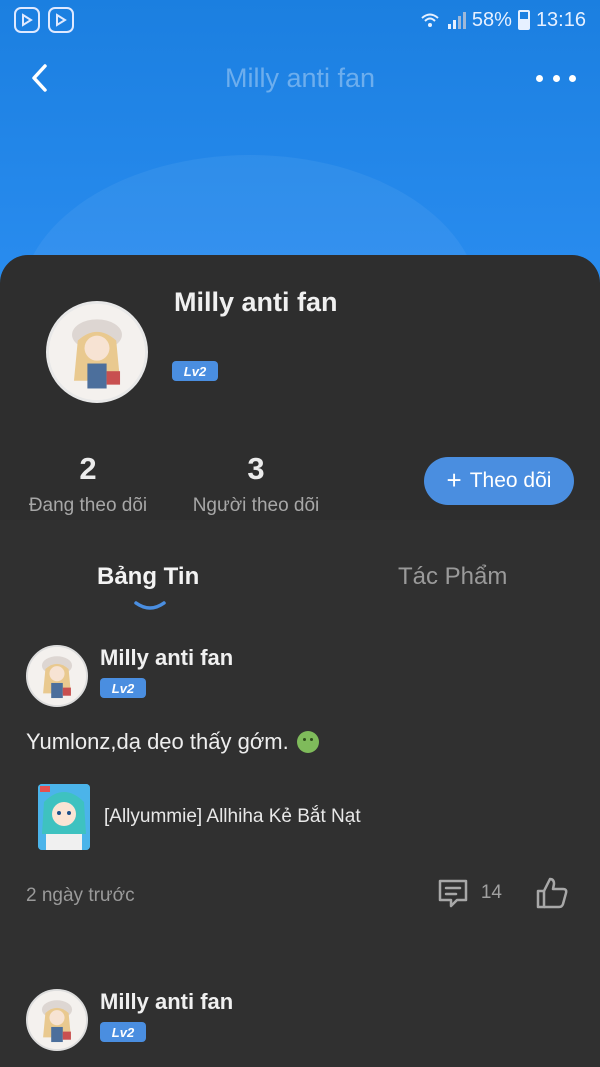 This screenshot has height=1067, width=600. Describe the element at coordinates (148, 577) in the screenshot. I see `tab-feed: Bảng Tin` at that location.